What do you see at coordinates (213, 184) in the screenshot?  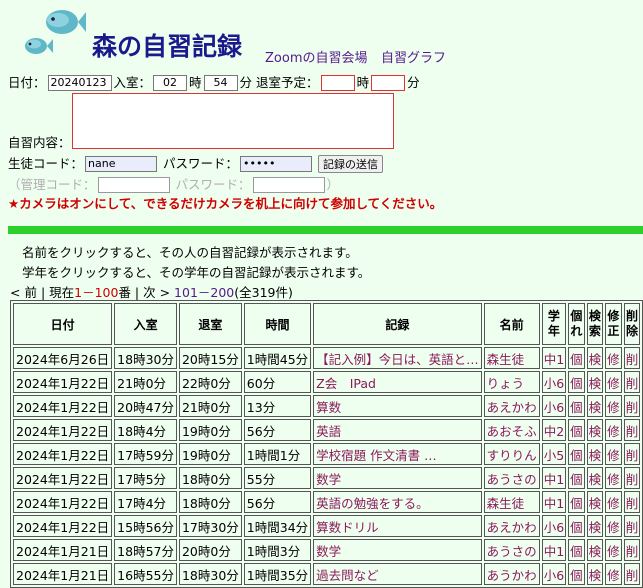 I see `admin-password-label: パスワード：` at bounding box center [213, 184].